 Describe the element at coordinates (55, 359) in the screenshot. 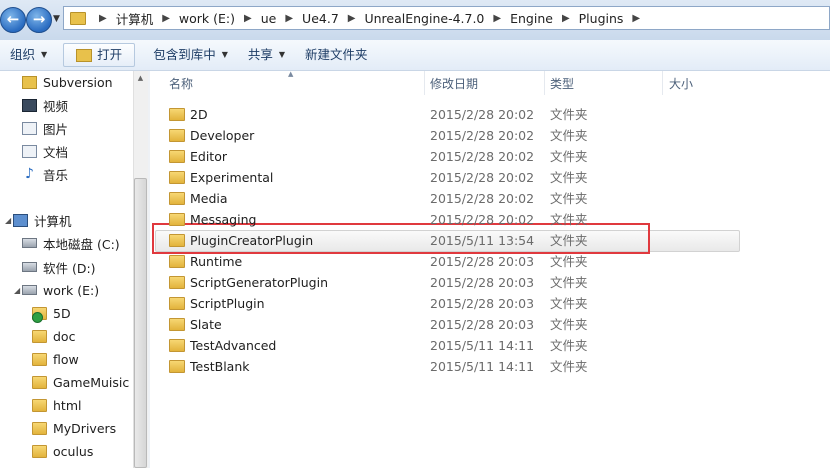

I see `nav-item-flow: flow` at that location.